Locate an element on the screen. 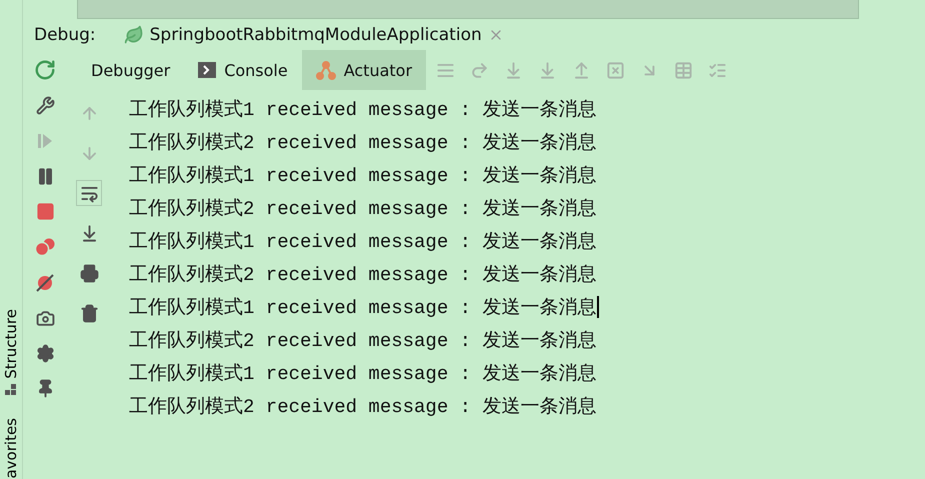 The height and width of the screenshot is (479, 925). wrench-icon is located at coordinates (45, 105).